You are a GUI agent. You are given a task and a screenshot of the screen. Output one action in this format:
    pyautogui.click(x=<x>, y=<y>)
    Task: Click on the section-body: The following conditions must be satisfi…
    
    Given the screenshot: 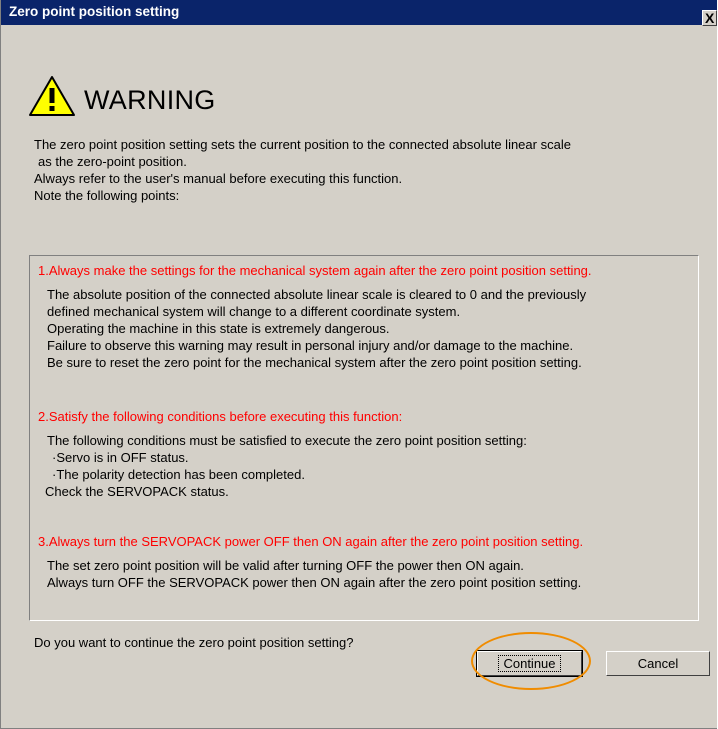 What is the action you would take?
    pyautogui.click(x=282, y=466)
    